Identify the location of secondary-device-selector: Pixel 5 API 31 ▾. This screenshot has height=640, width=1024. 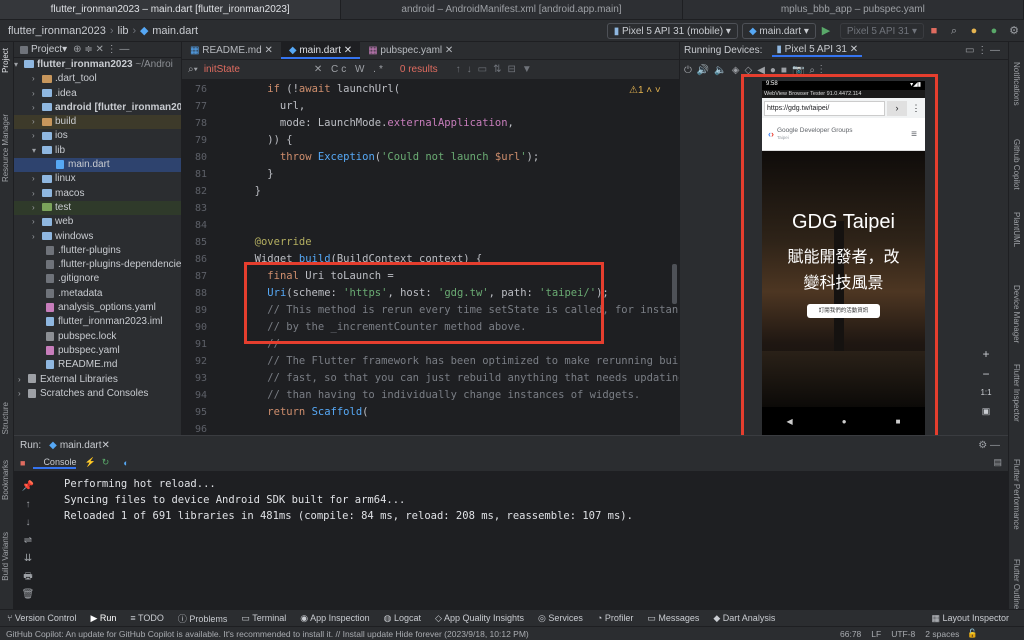
(881, 30).